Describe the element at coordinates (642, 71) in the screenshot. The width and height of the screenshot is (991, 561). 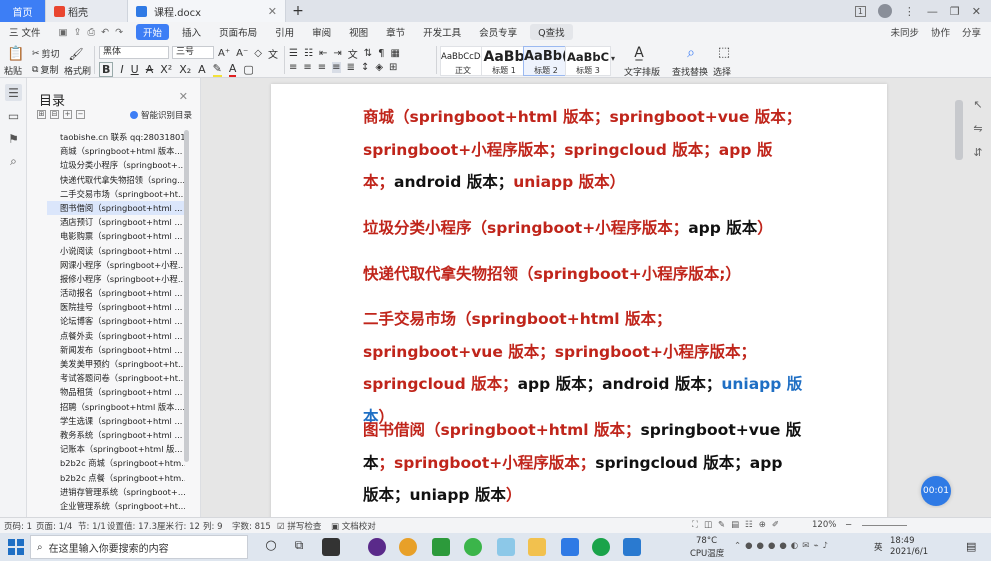
I see `text-layout-button: 文字排版` at that location.